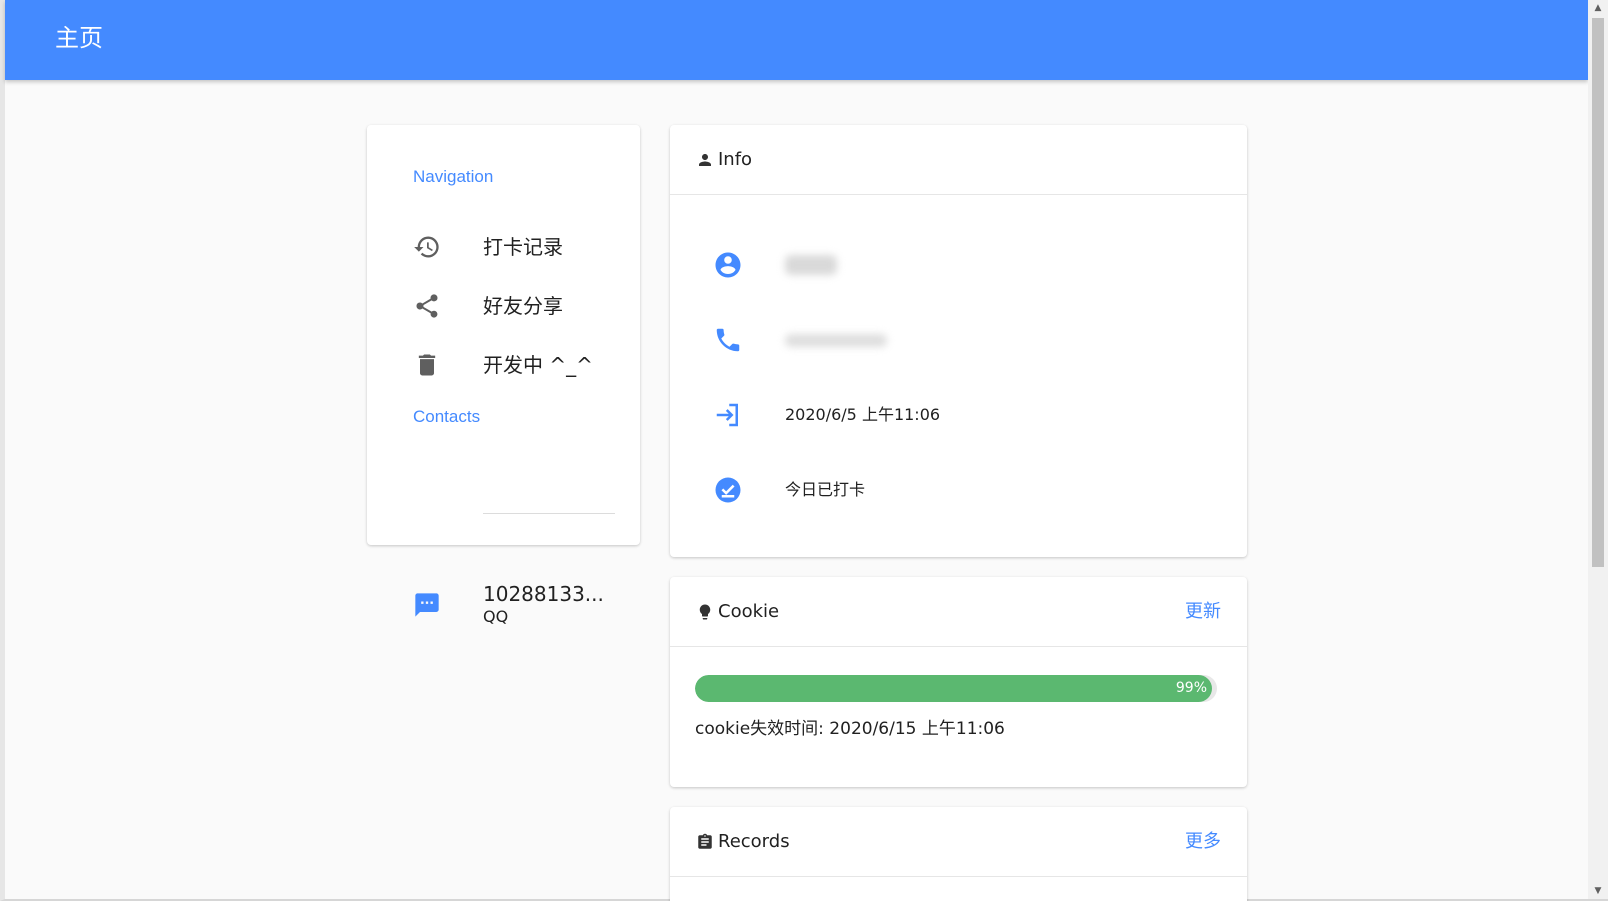 This screenshot has width=1608, height=901. I want to click on info-row-login-time: 2020/6/5 上午11:06, so click(958, 415).